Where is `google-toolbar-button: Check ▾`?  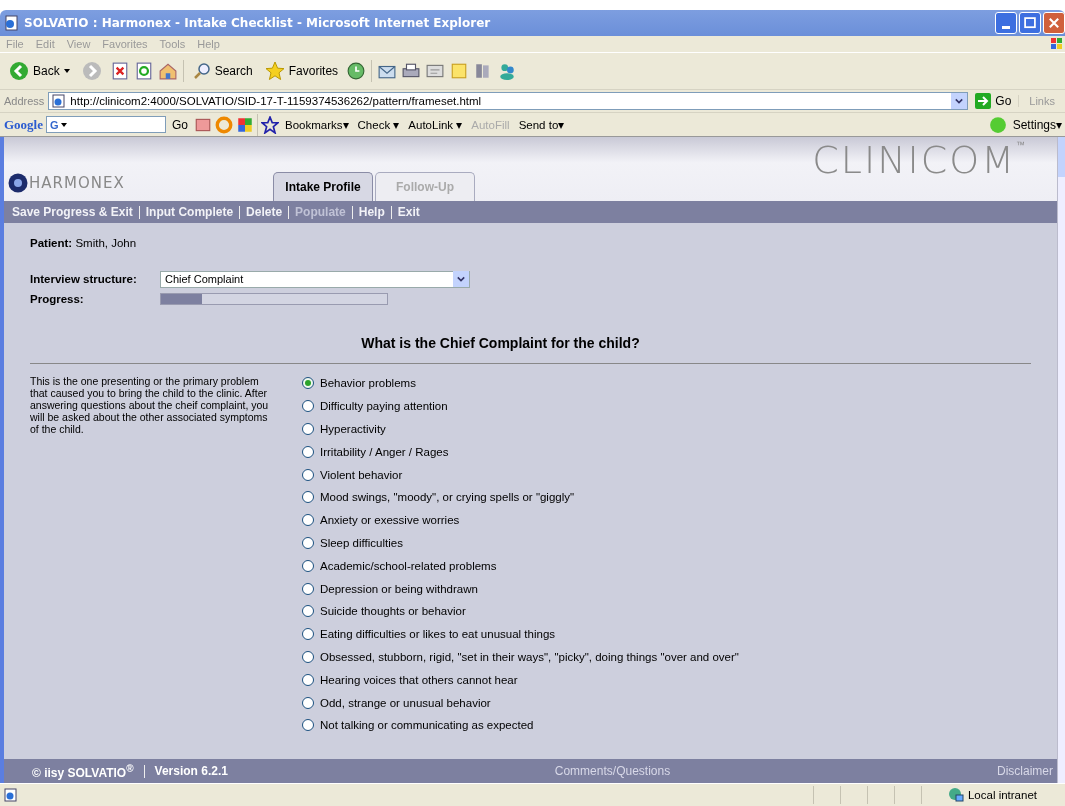
google-toolbar-button: Check ▾ is located at coordinates (378, 124).